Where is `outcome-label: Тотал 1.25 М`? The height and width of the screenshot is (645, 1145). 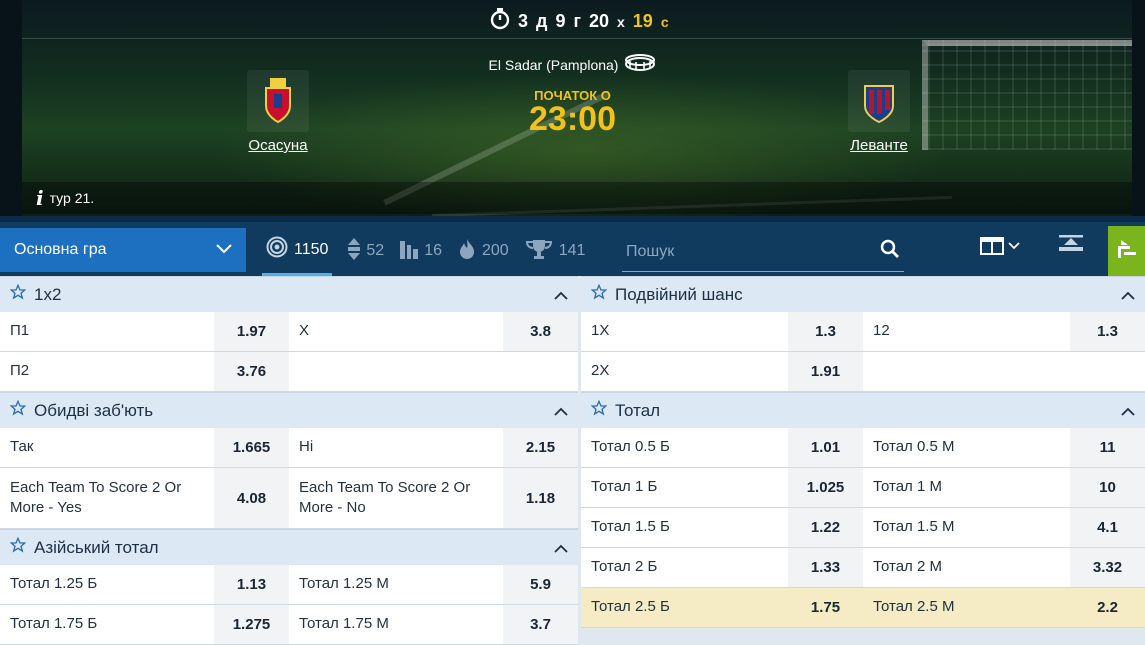 outcome-label: Тотал 1.25 М is located at coordinates (344, 584).